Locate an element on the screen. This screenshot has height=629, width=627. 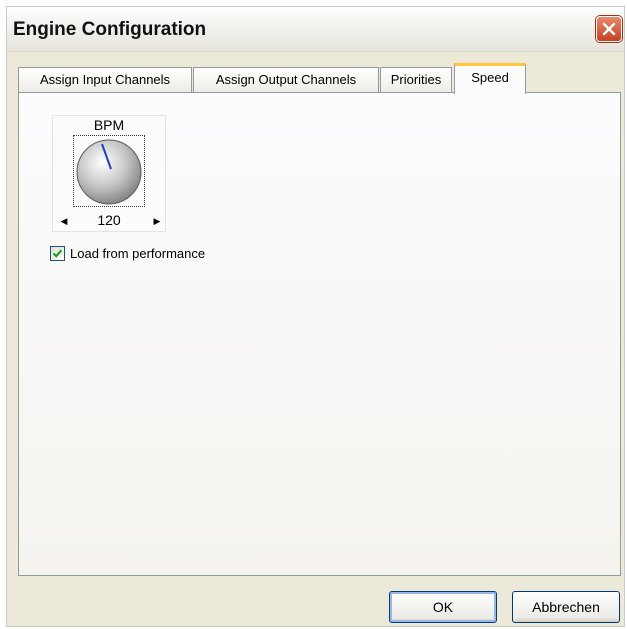
ok-button: OK is located at coordinates (443, 607).